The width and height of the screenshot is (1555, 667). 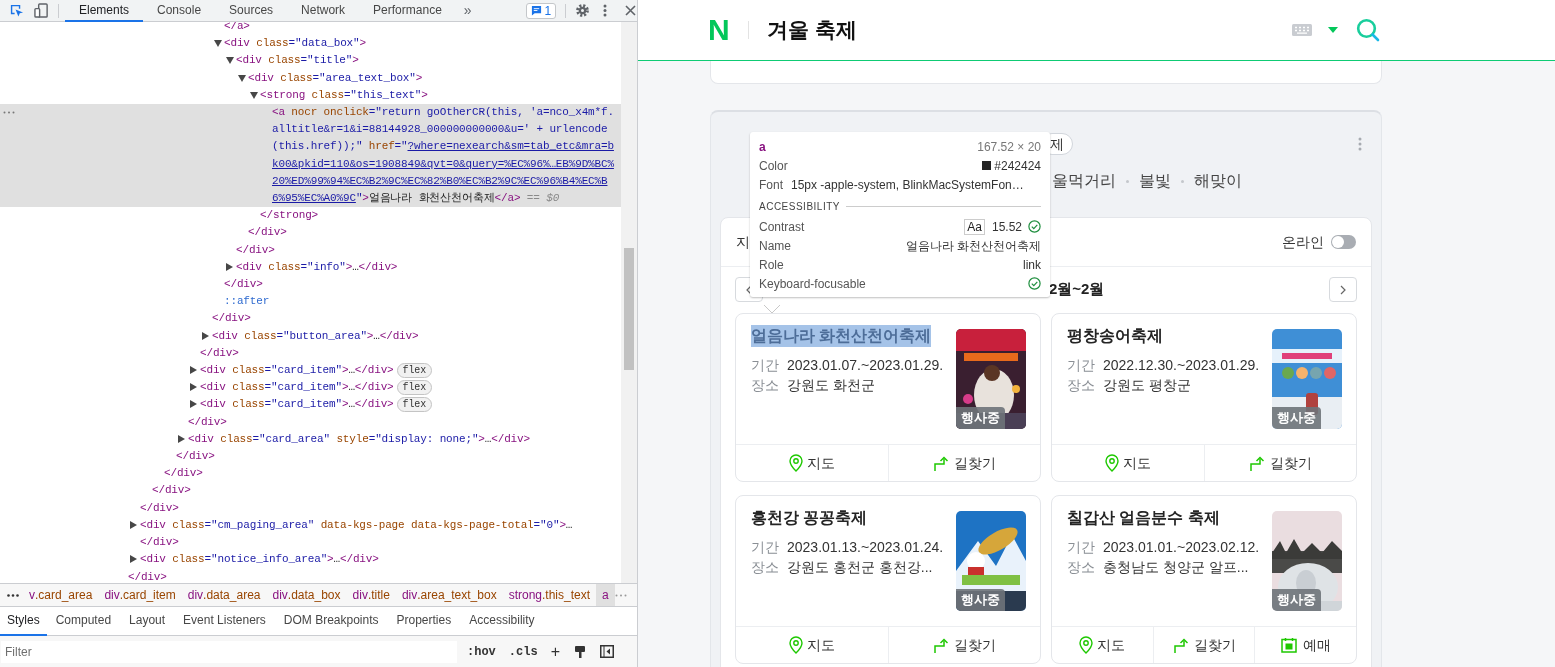 I want to click on scrollbar, so click(x=629, y=302).